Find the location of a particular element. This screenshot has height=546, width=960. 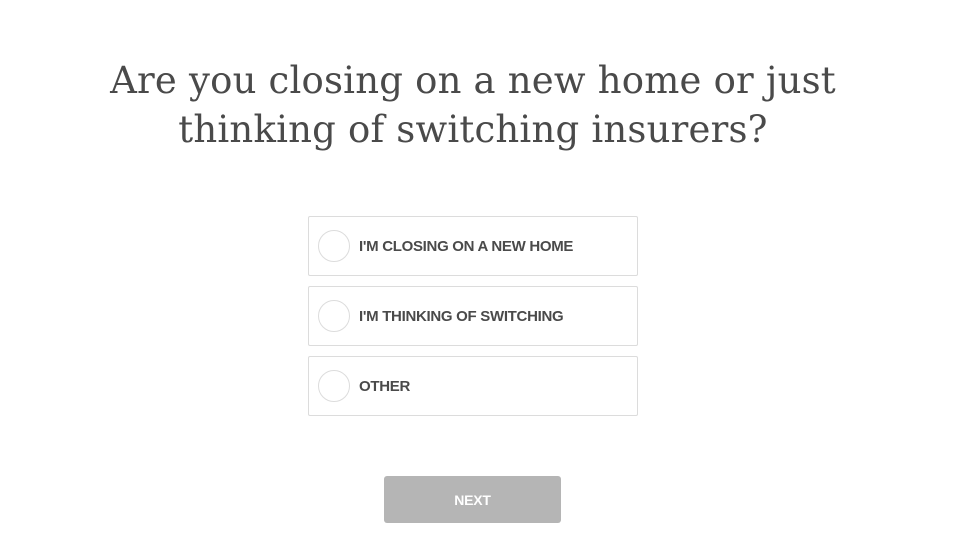

question-line-2: thinking of switching insurers? is located at coordinates (473, 129).